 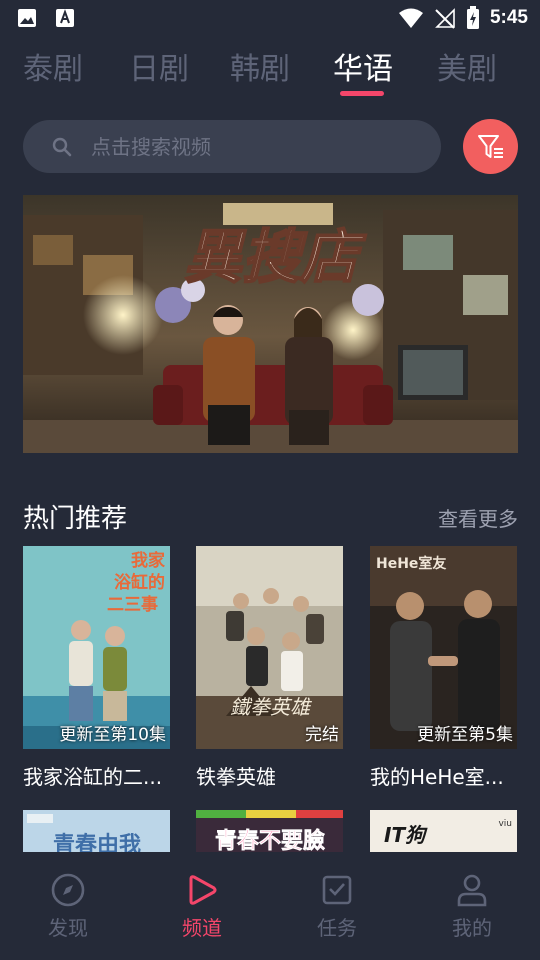 What do you see at coordinates (322, 735) in the screenshot?
I see `episode-badge: 完结` at bounding box center [322, 735].